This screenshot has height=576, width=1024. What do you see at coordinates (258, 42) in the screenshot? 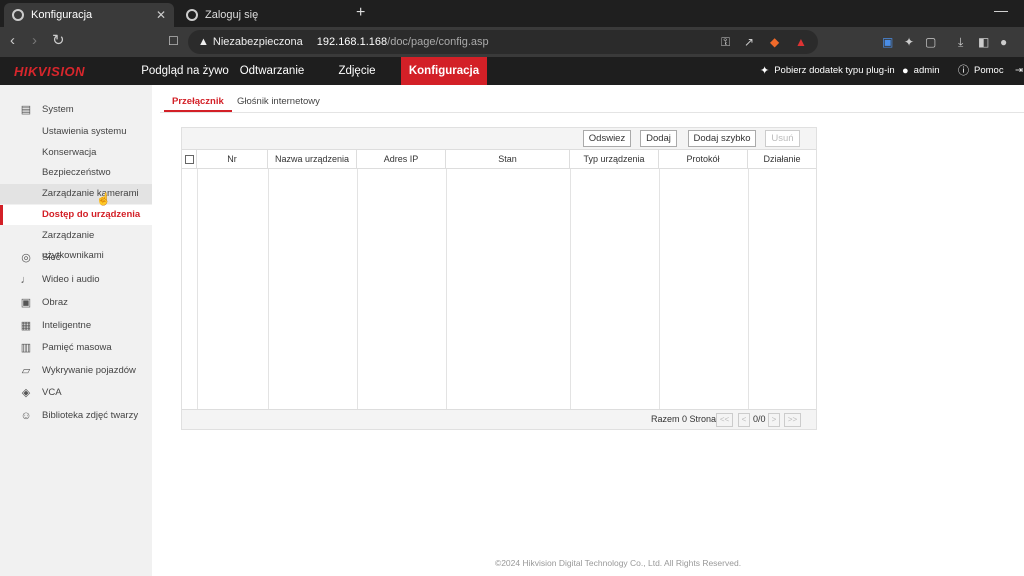
I see `security-status: Niezabezpieczona` at bounding box center [258, 42].